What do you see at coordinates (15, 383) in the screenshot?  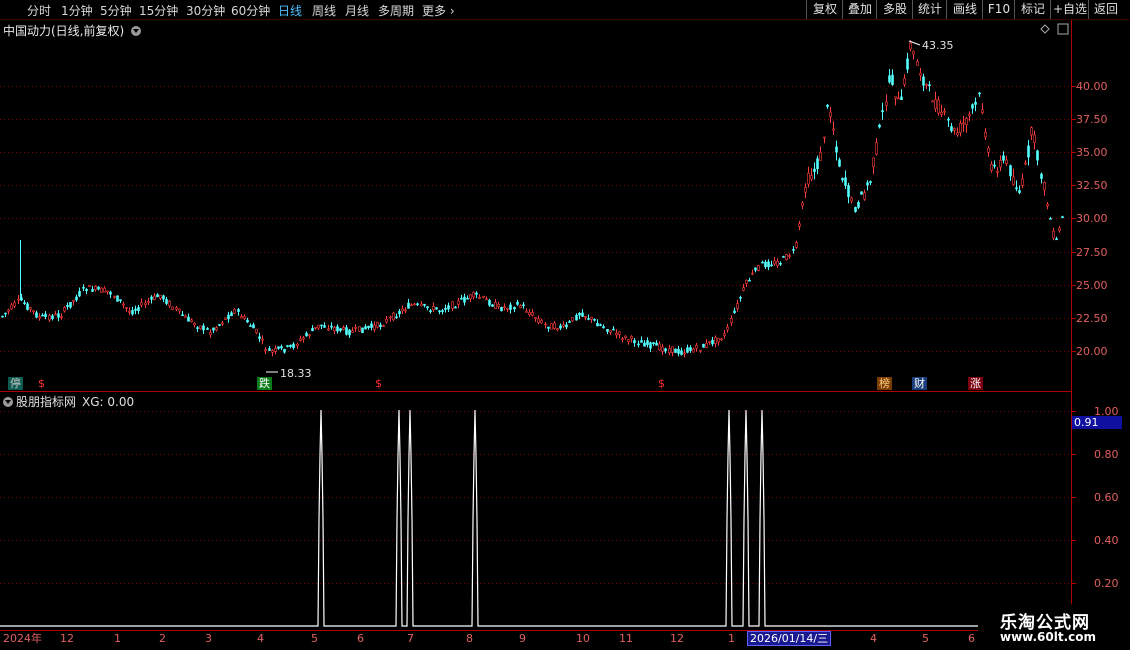 I see `suspend-badge: 停` at bounding box center [15, 383].